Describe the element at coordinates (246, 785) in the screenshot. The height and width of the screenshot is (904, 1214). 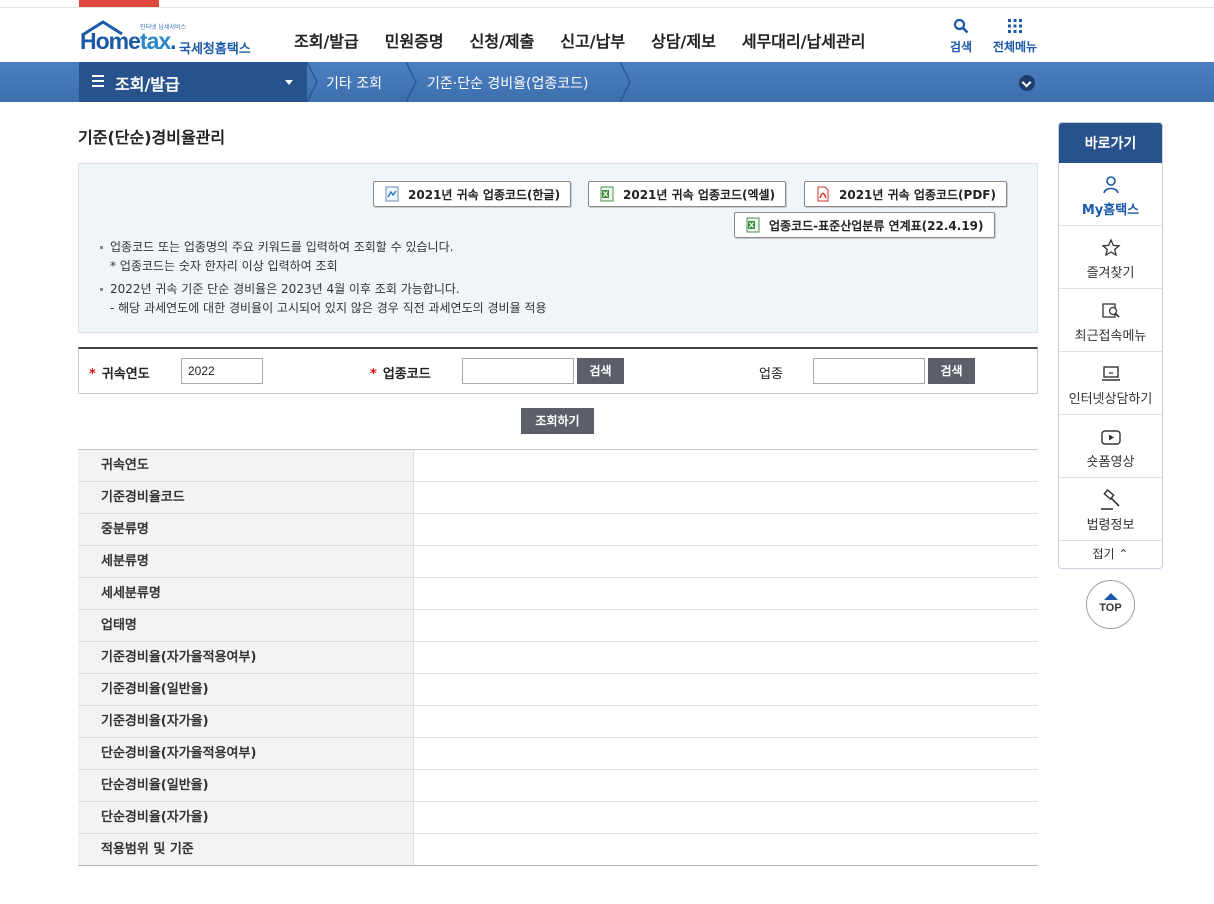
I see `row-header: 단순경비율(일반율)` at that location.